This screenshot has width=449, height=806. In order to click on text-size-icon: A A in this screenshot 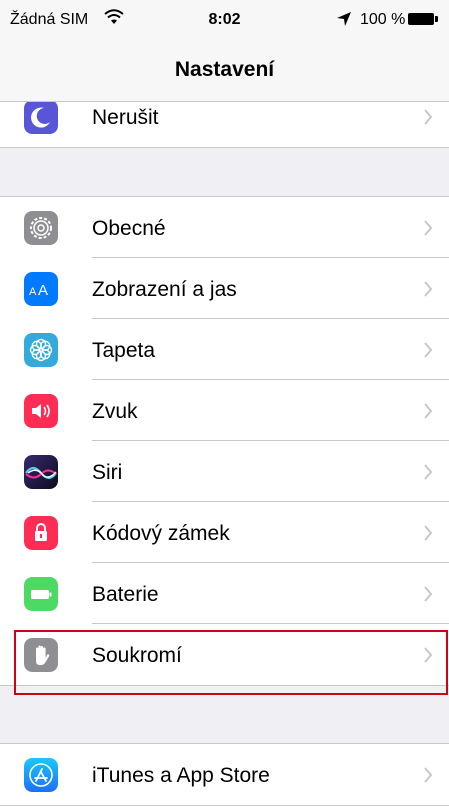, I will do `click(41, 289)`.